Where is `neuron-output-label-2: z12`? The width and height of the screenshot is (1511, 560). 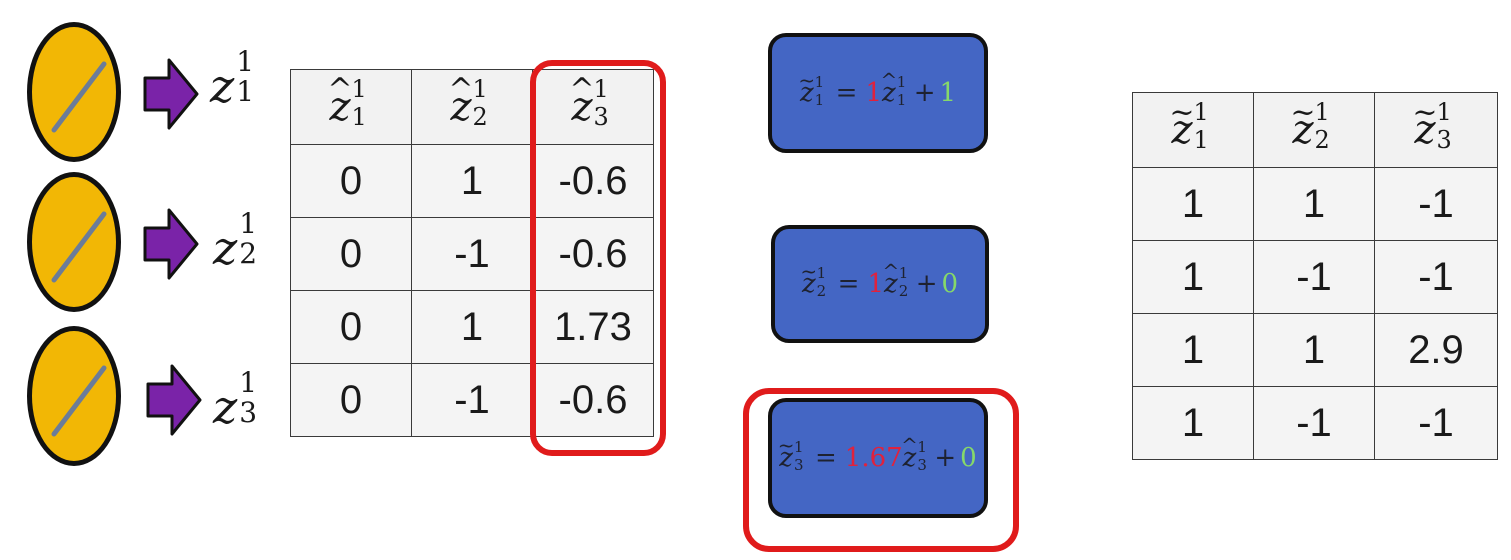 neuron-output-label-2: z12 is located at coordinates (235, 241).